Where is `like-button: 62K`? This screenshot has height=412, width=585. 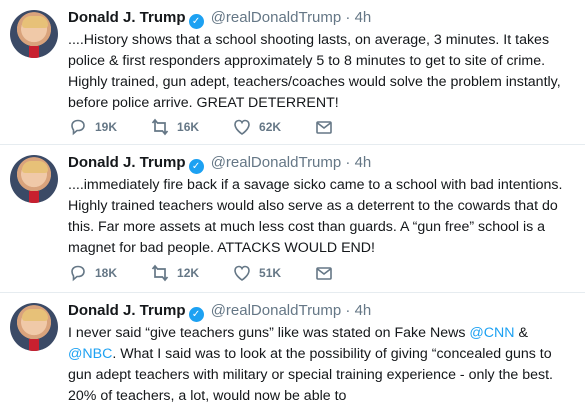
like-button: 62K is located at coordinates (256, 127).